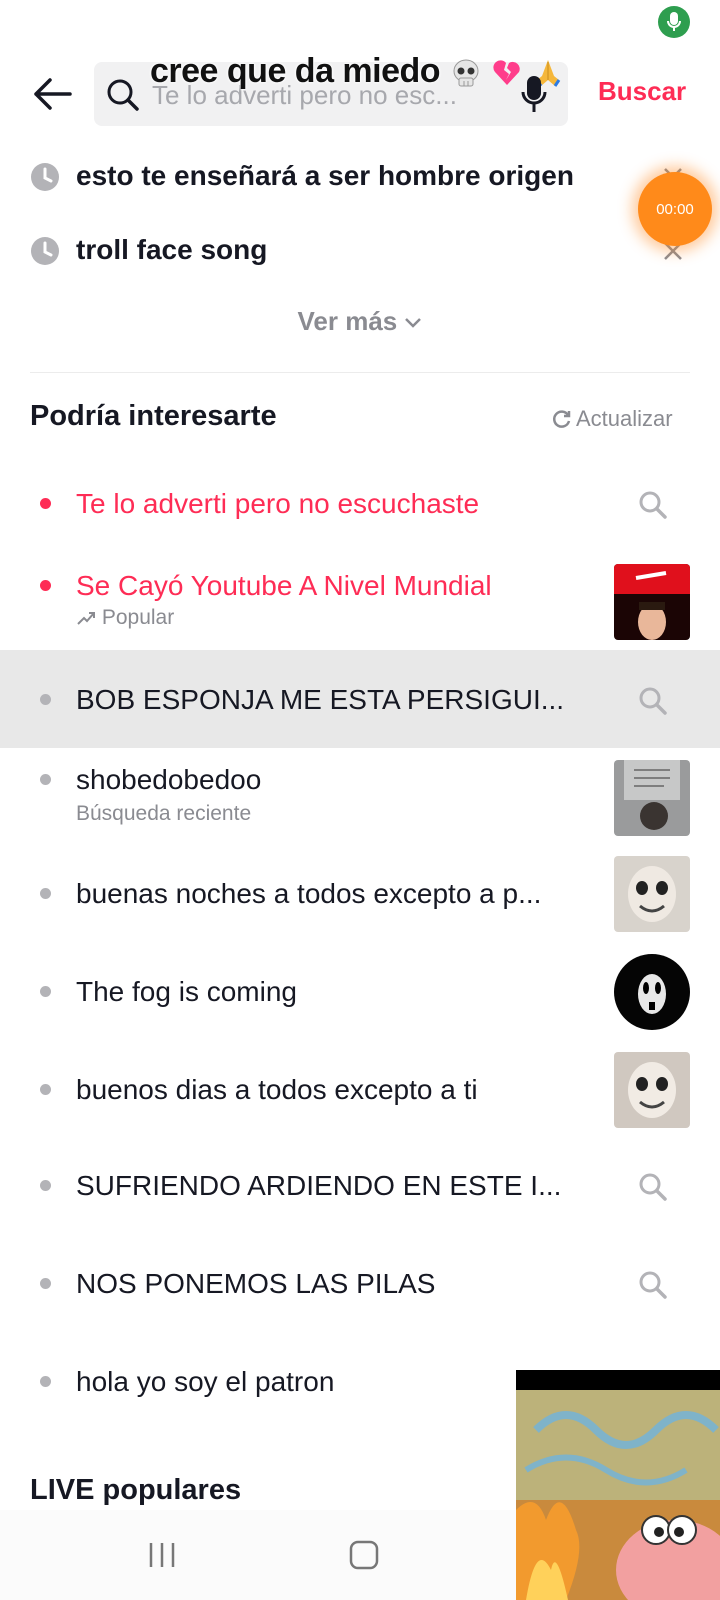 The image size is (720, 1600). I want to click on search-submit-button: Buscar, so click(642, 91).